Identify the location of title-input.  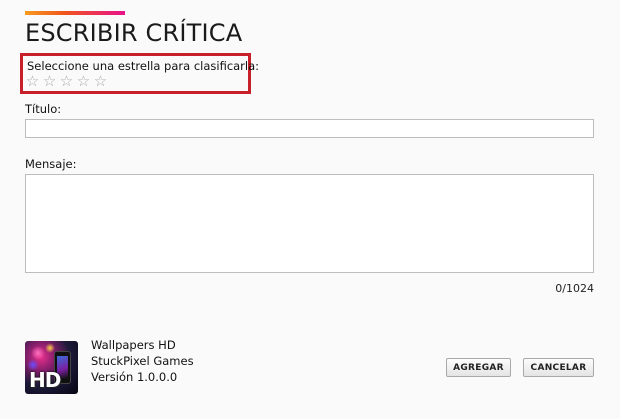
(309, 128).